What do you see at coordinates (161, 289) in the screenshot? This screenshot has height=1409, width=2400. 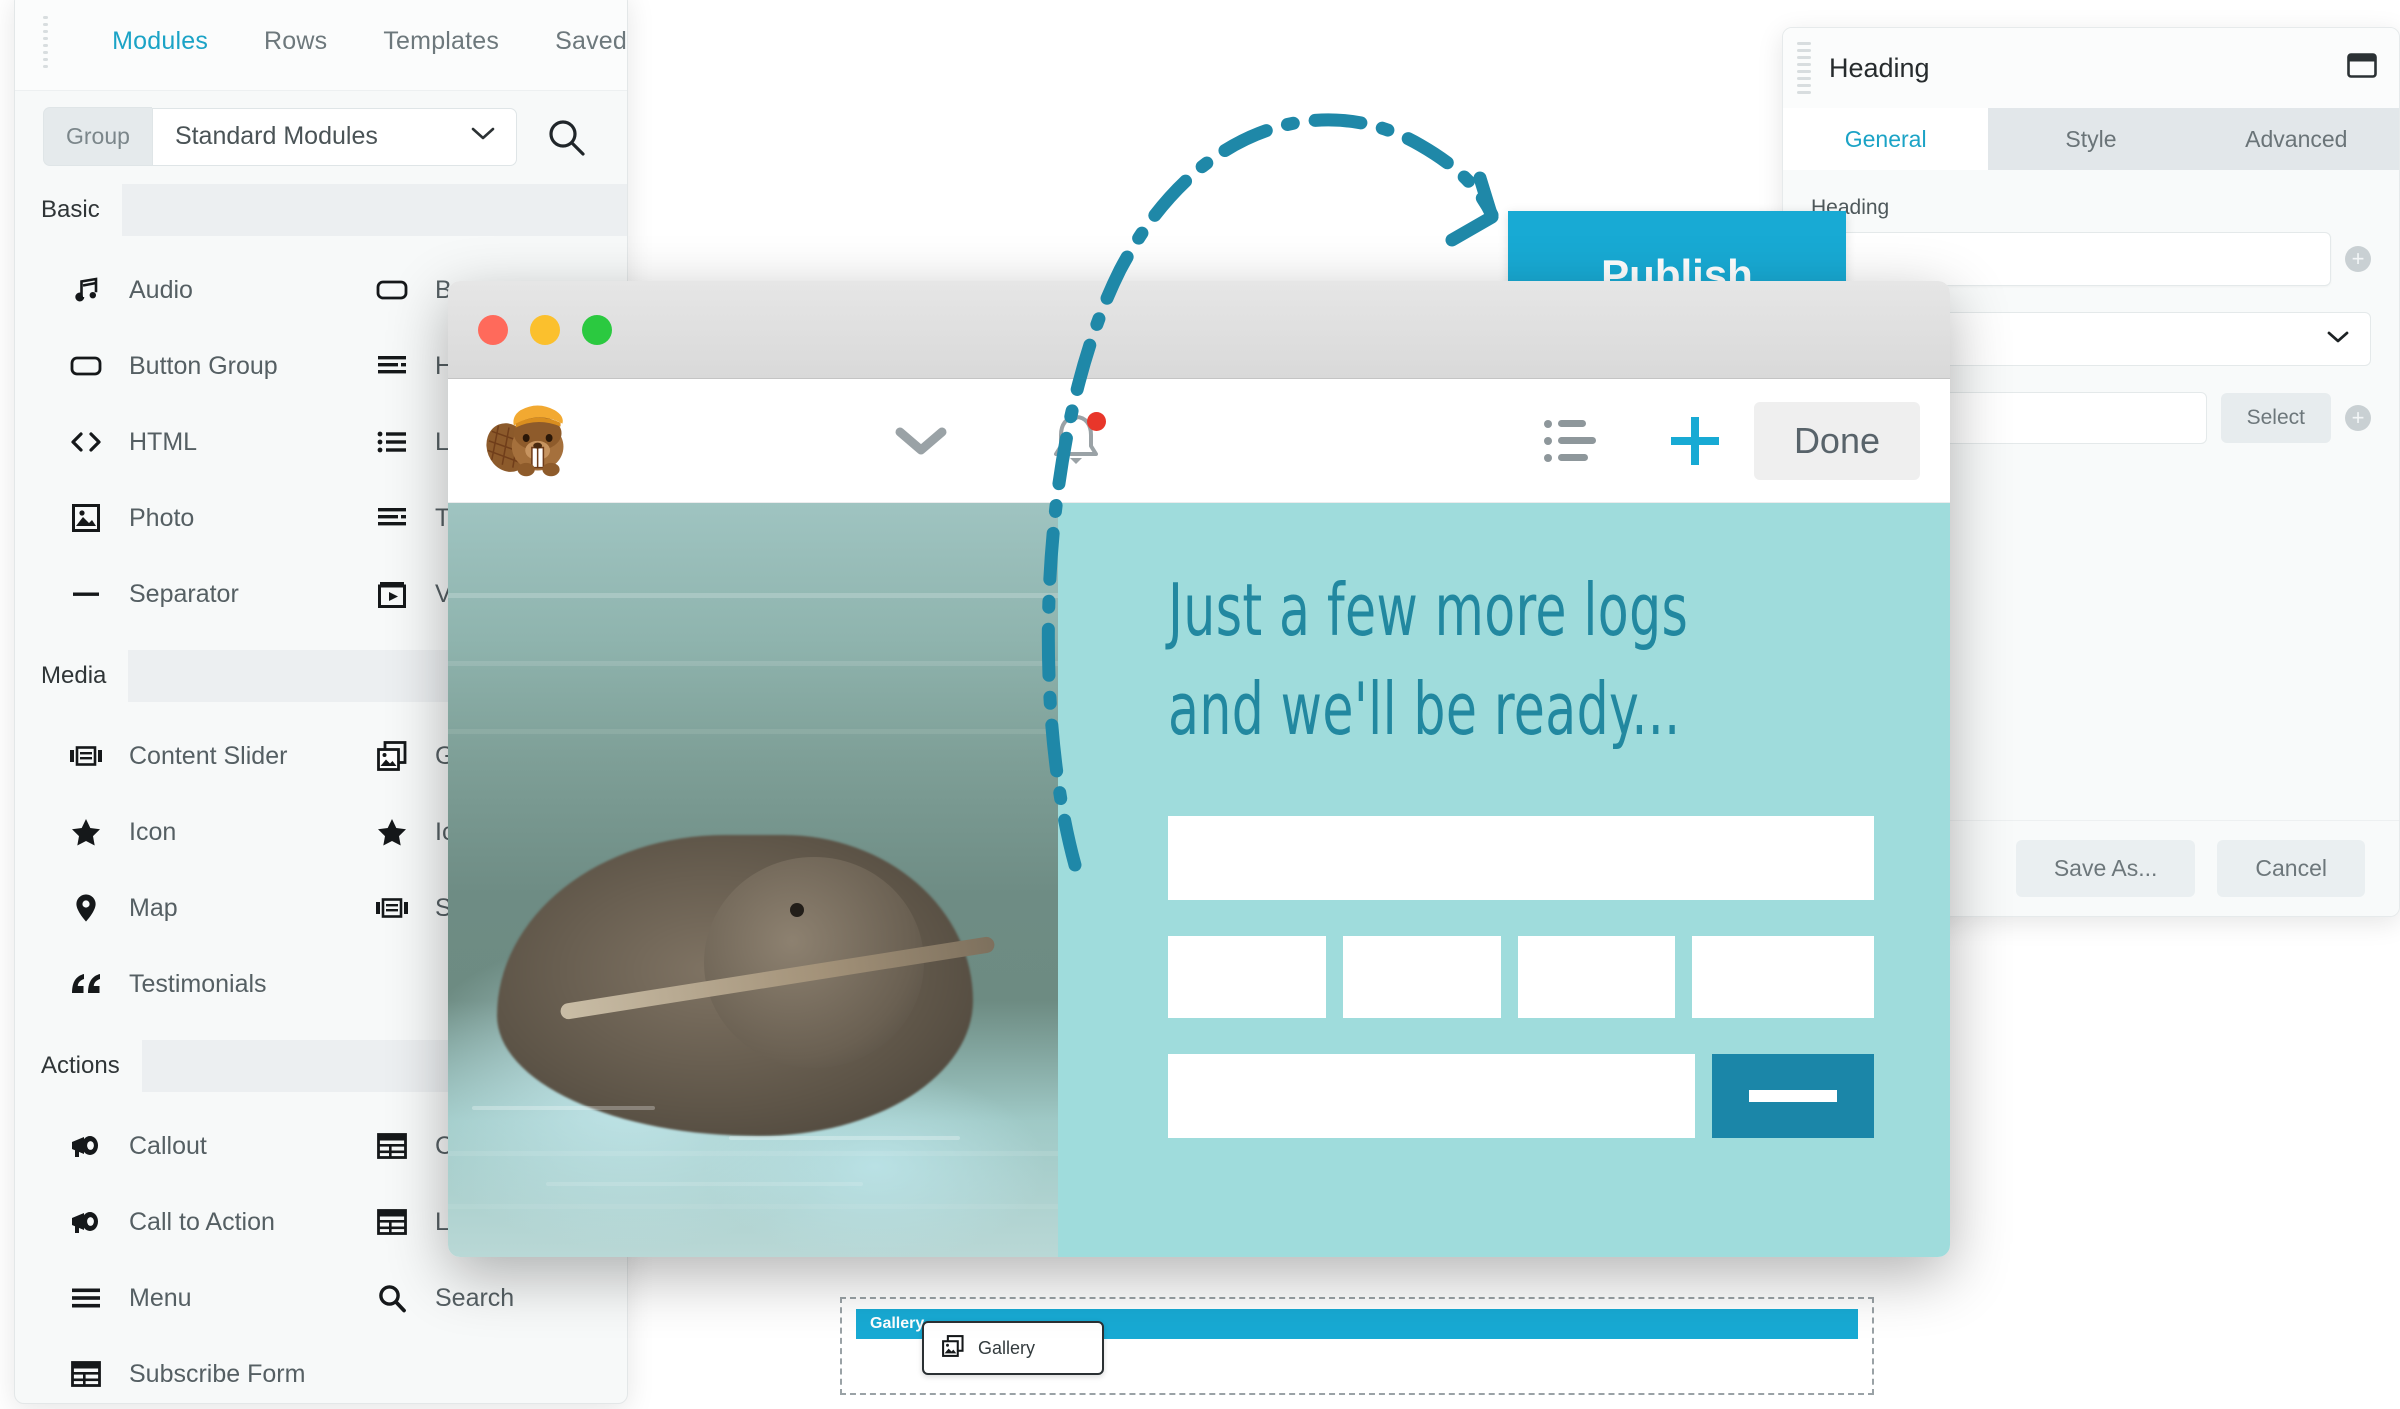 I see `module-label: Audio` at bounding box center [161, 289].